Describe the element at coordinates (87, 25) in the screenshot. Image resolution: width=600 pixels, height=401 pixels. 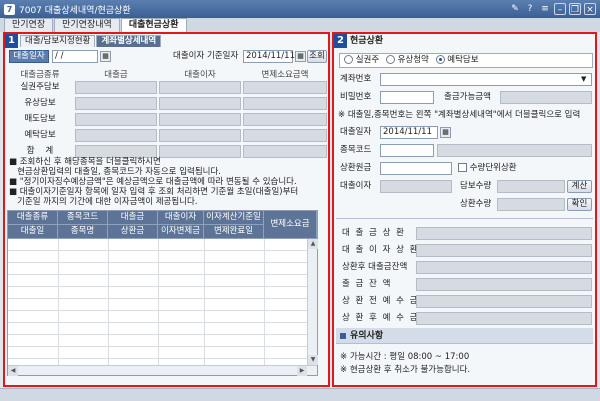
I see `tab-extension-history: 만기연장내역` at that location.